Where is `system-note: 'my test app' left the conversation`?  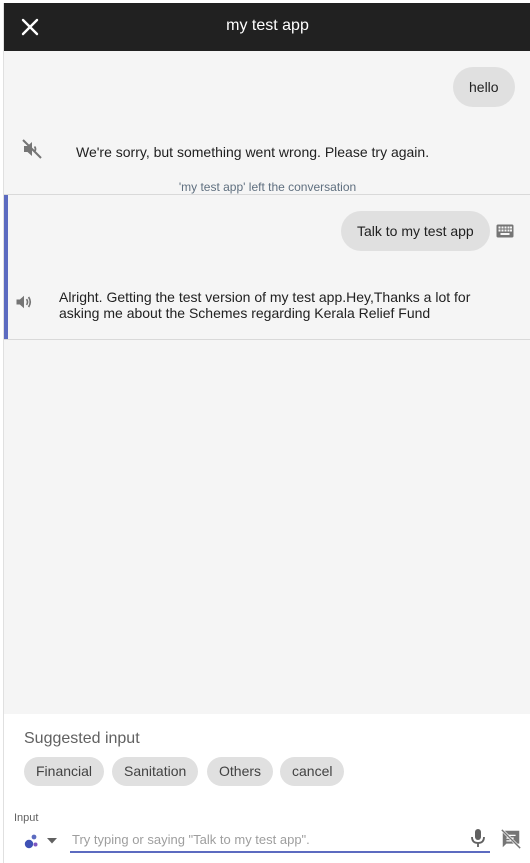
system-note: 'my test app' left the conversation is located at coordinates (267, 187).